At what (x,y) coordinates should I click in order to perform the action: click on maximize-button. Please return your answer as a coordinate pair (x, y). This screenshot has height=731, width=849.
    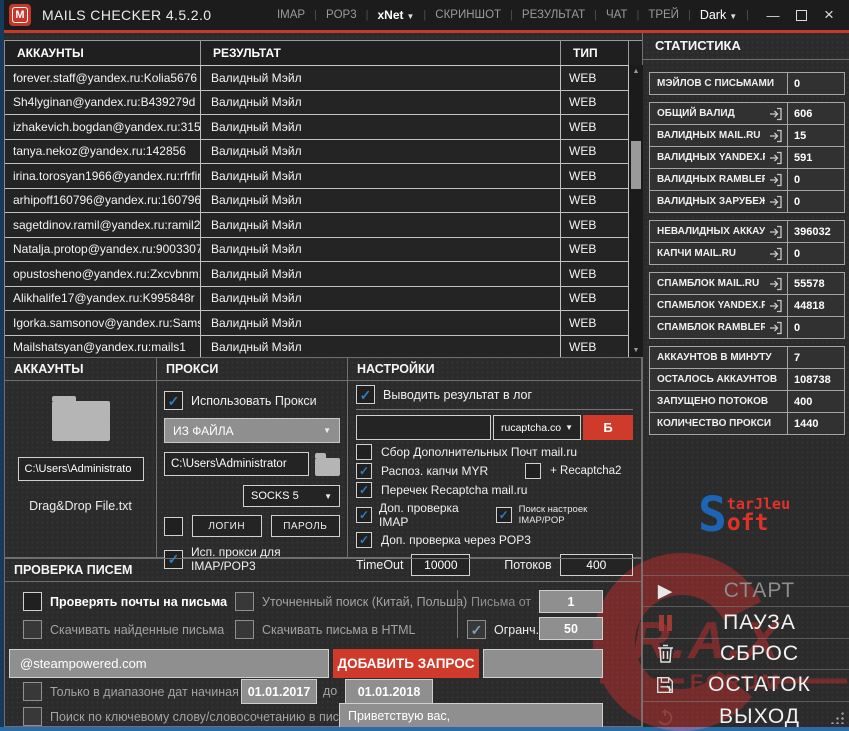
    Looking at the image, I should click on (801, 15).